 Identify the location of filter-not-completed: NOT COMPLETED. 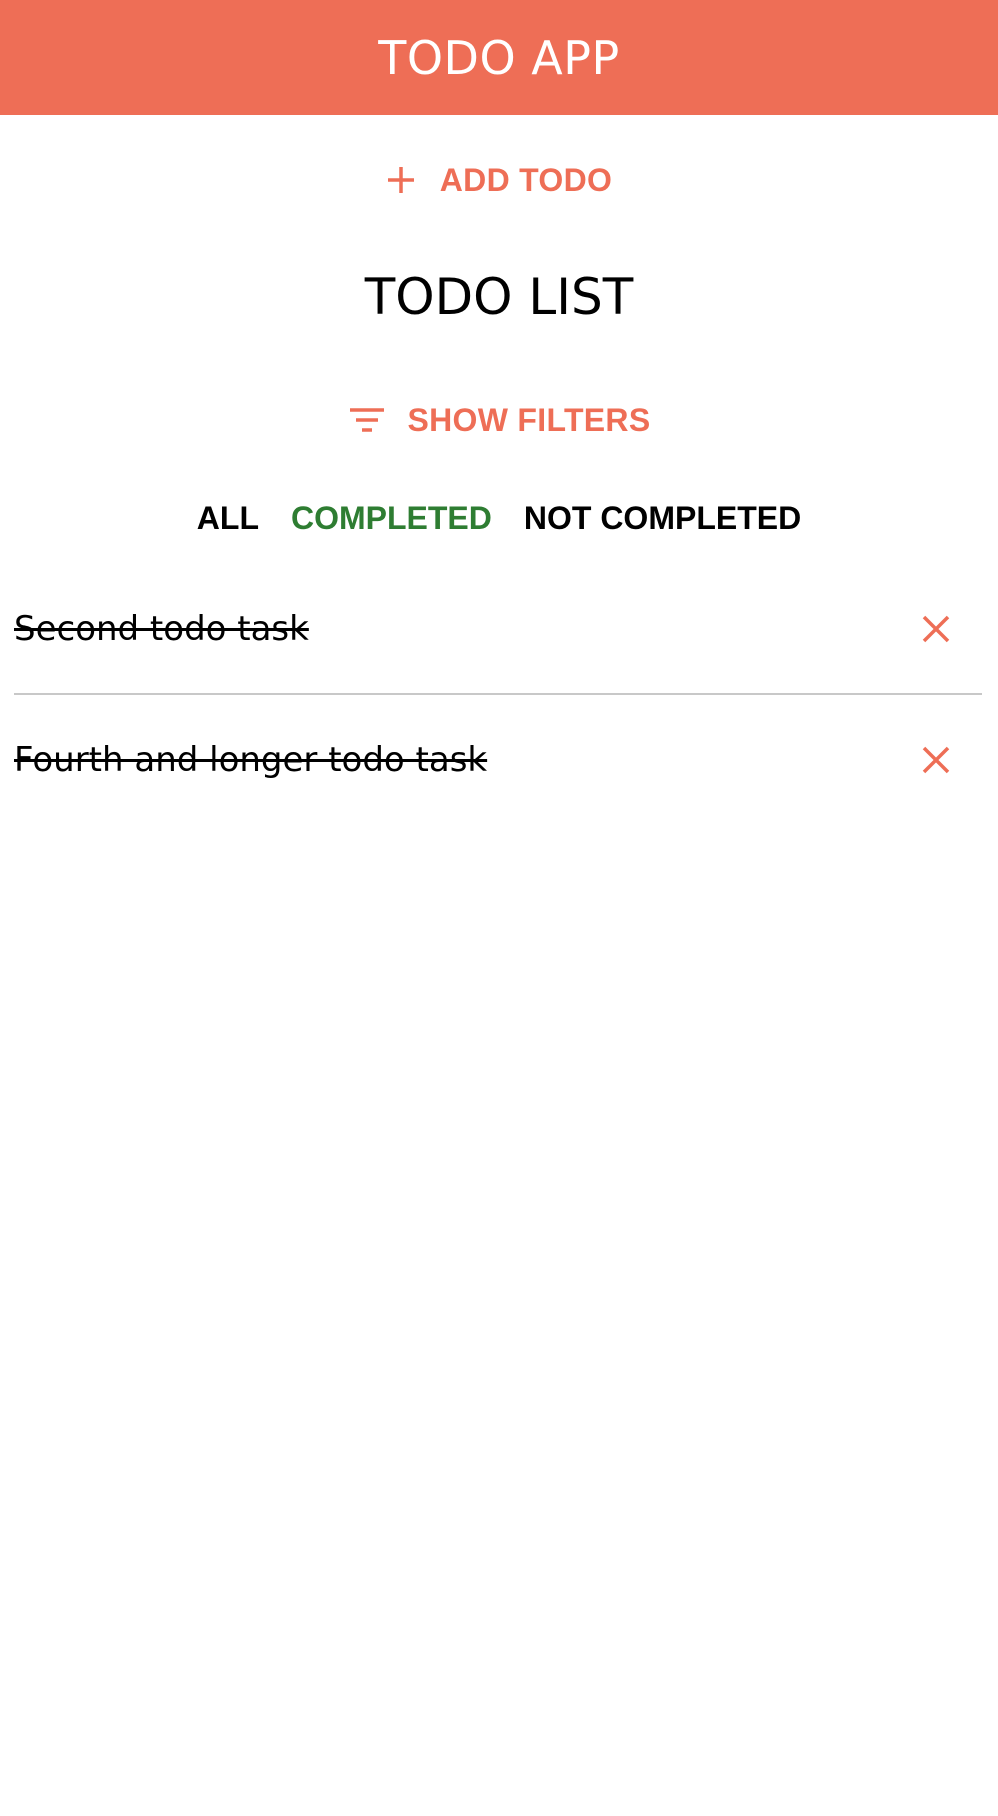
(662, 518).